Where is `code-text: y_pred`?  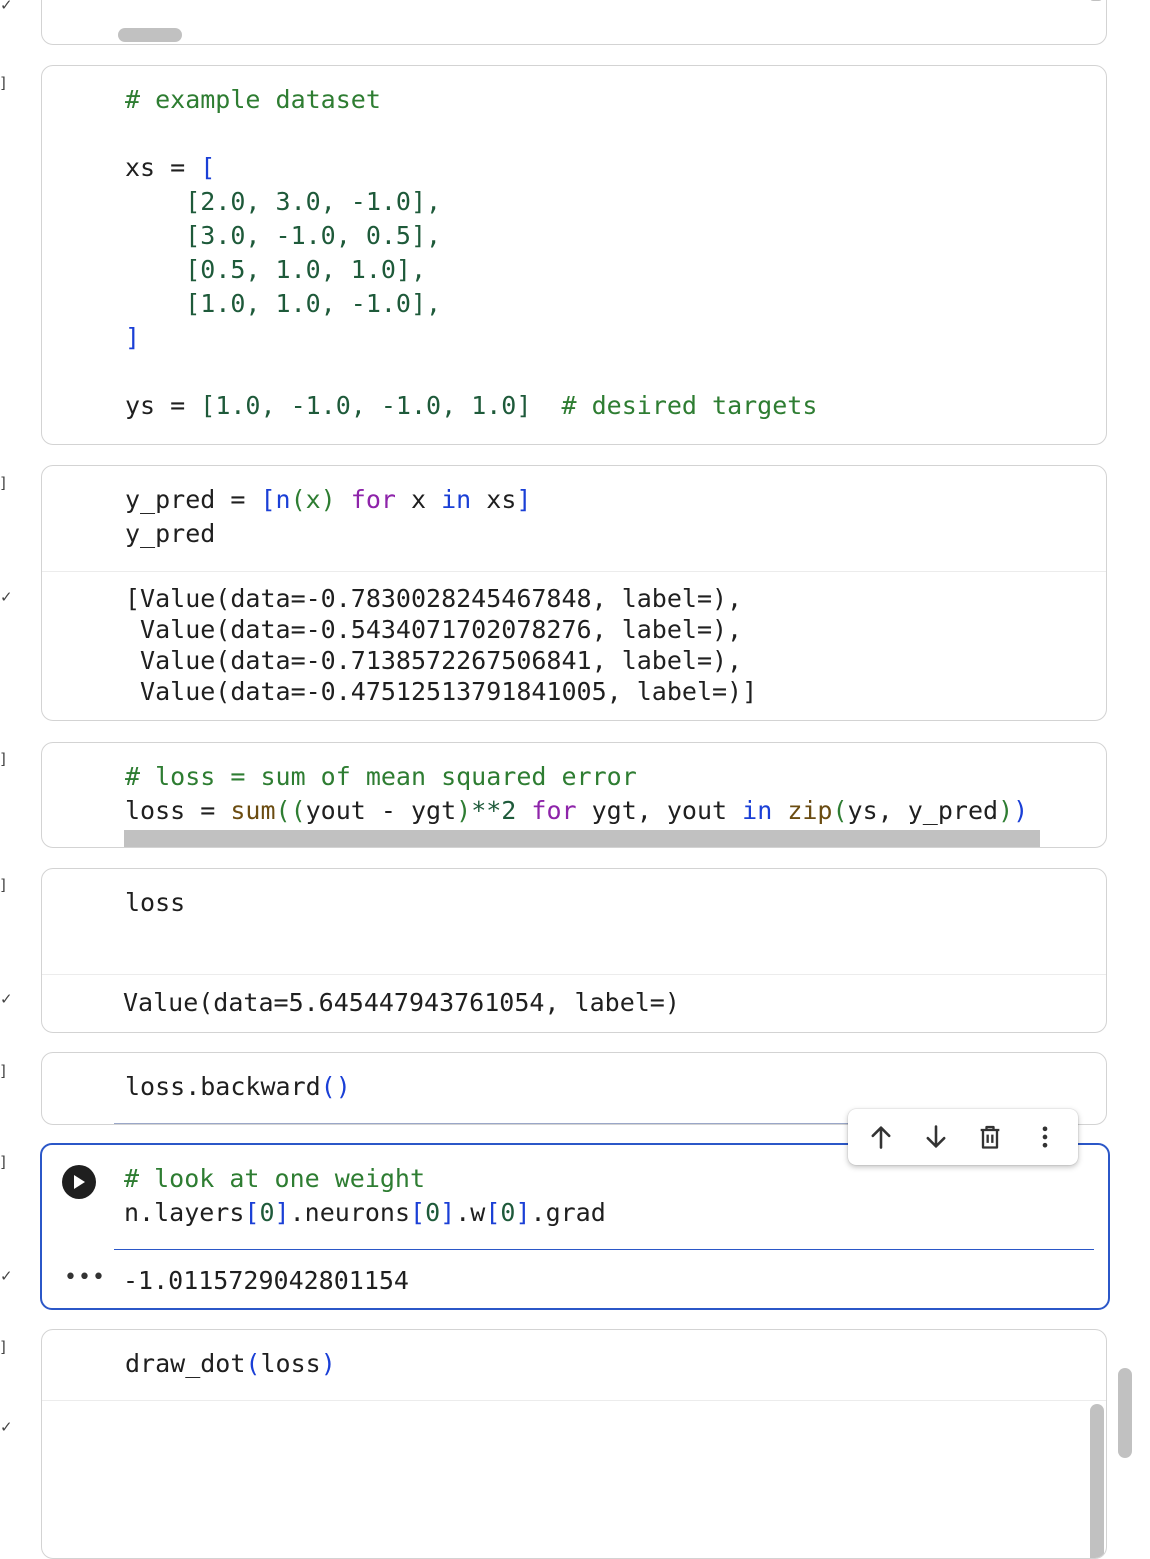 code-text: y_pred is located at coordinates (170, 533).